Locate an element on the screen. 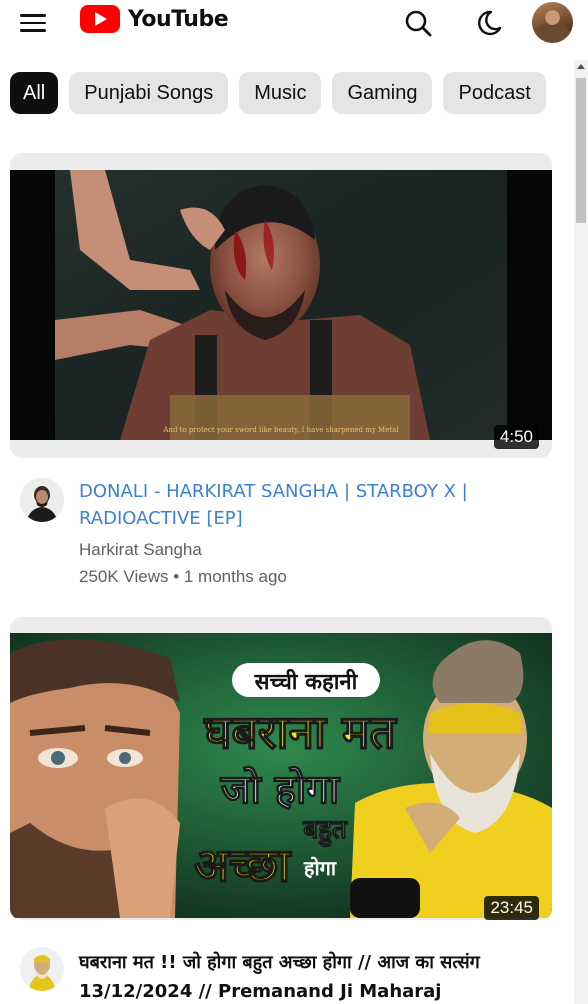 The image size is (588, 1004). logo-text: YouTube is located at coordinates (178, 19).